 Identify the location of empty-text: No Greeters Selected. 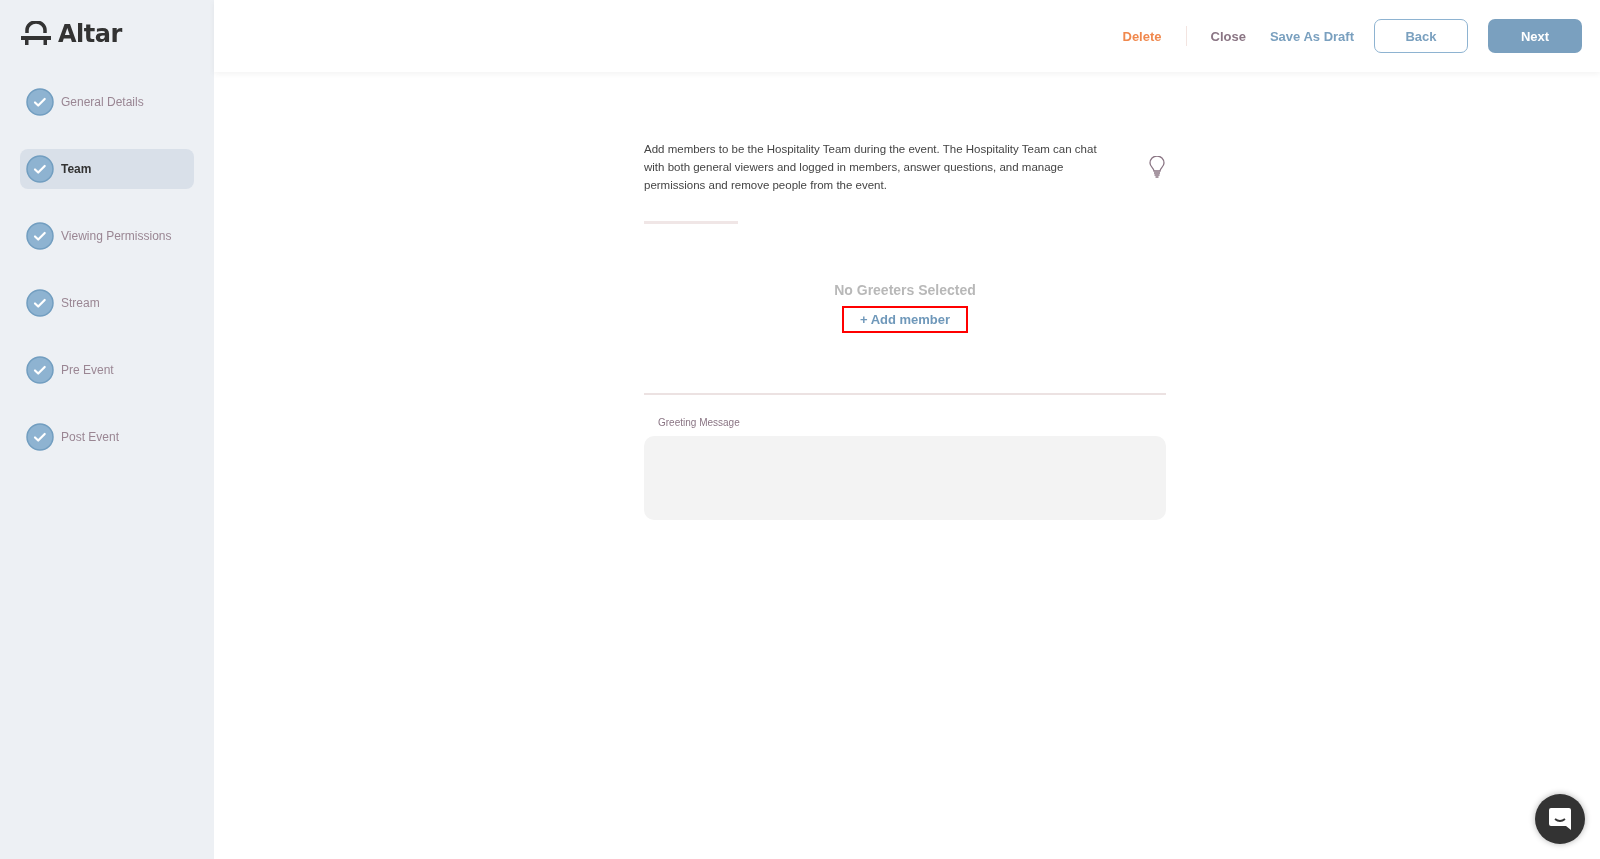
(905, 290).